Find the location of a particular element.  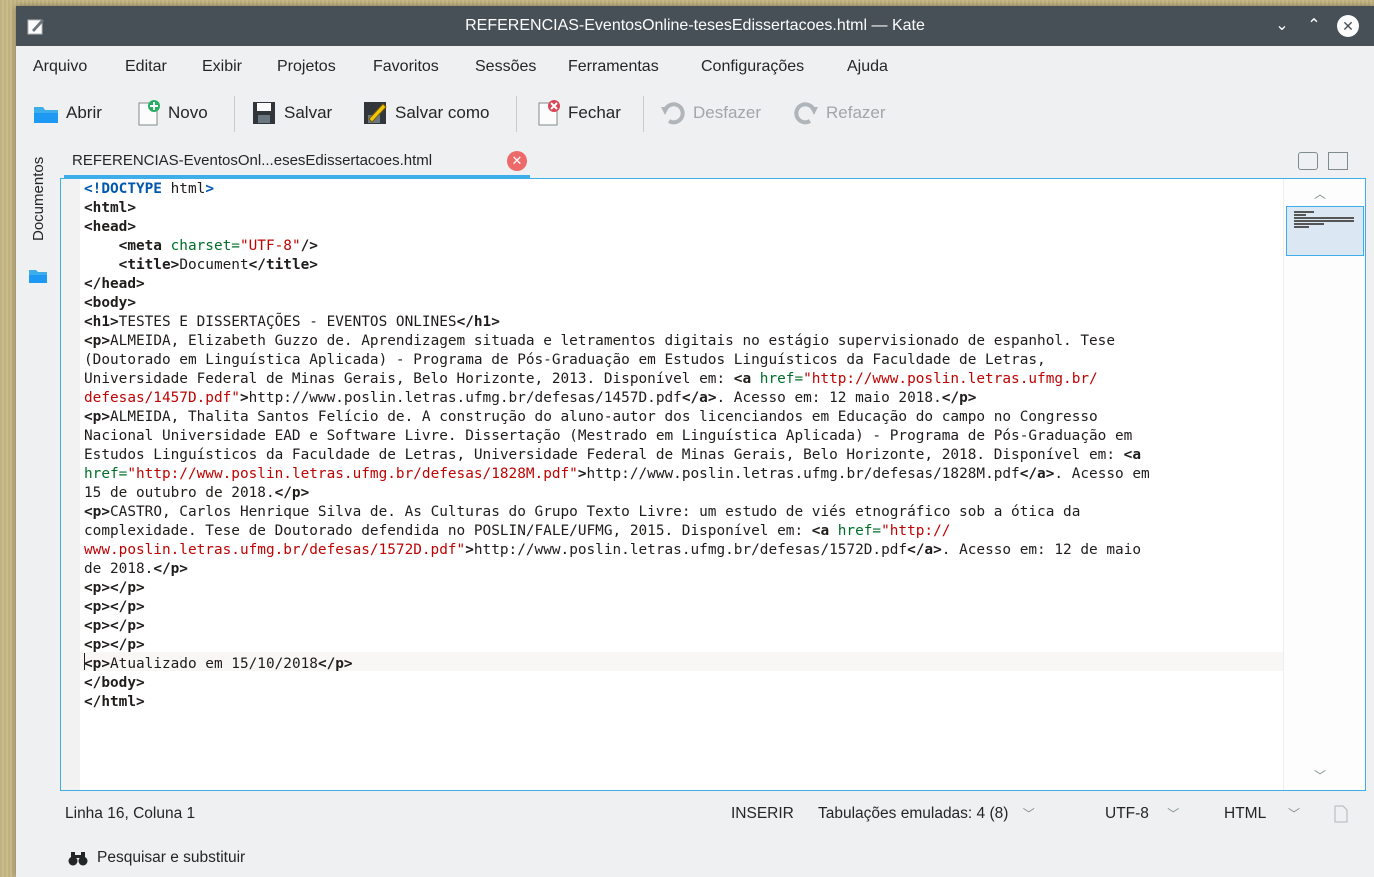

menu-editar: Editar is located at coordinates (146, 67).